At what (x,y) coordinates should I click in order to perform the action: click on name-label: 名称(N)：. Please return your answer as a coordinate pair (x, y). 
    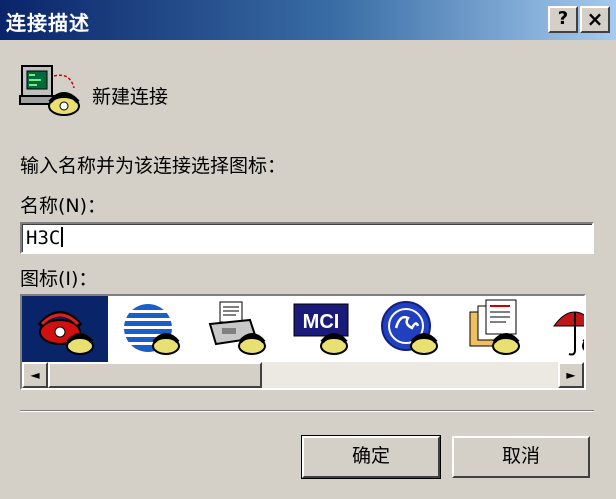
    Looking at the image, I should click on (63, 206).